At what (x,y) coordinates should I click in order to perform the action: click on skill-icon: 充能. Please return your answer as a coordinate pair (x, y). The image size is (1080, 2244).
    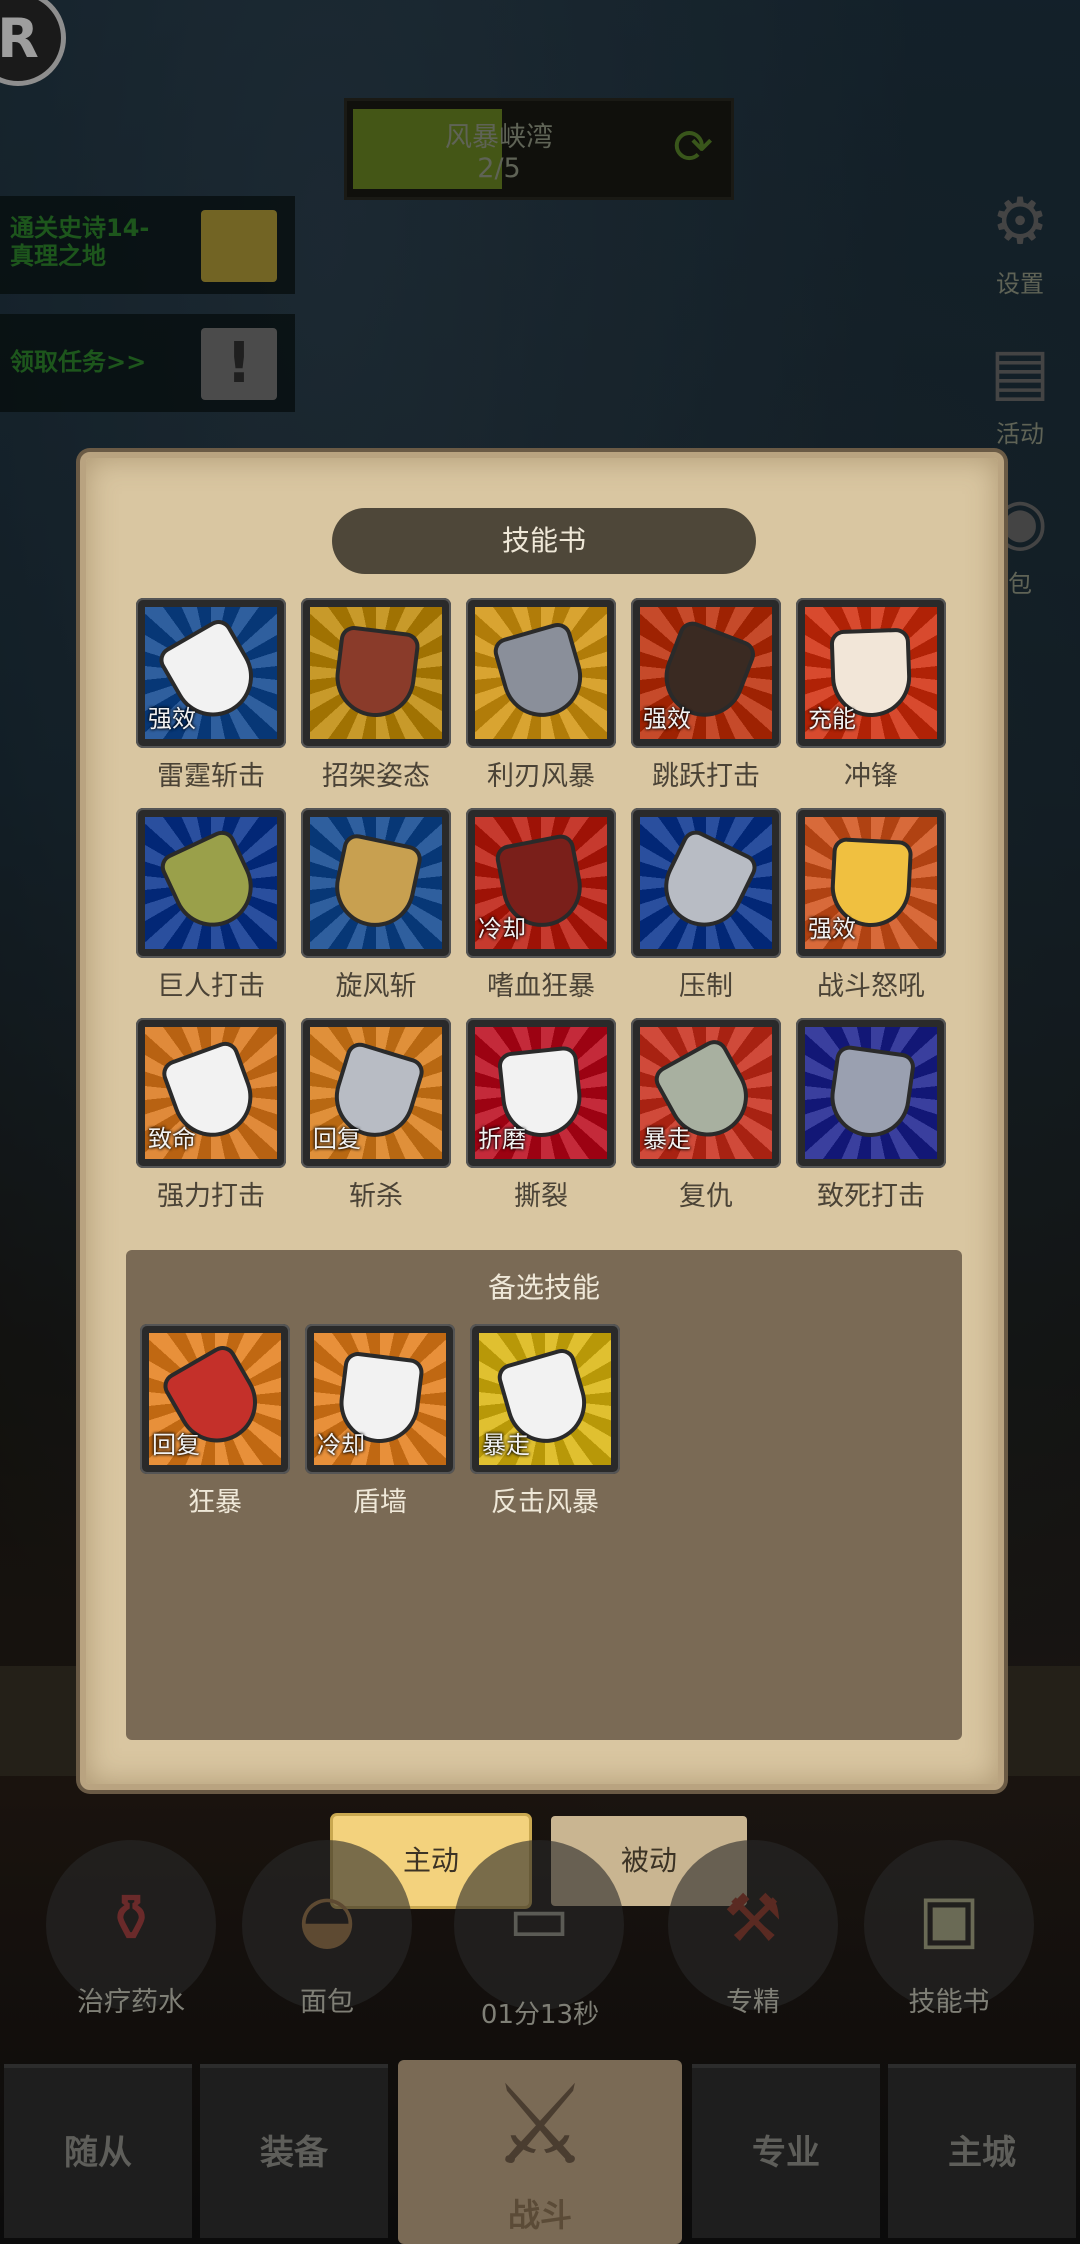
    Looking at the image, I should click on (871, 673).